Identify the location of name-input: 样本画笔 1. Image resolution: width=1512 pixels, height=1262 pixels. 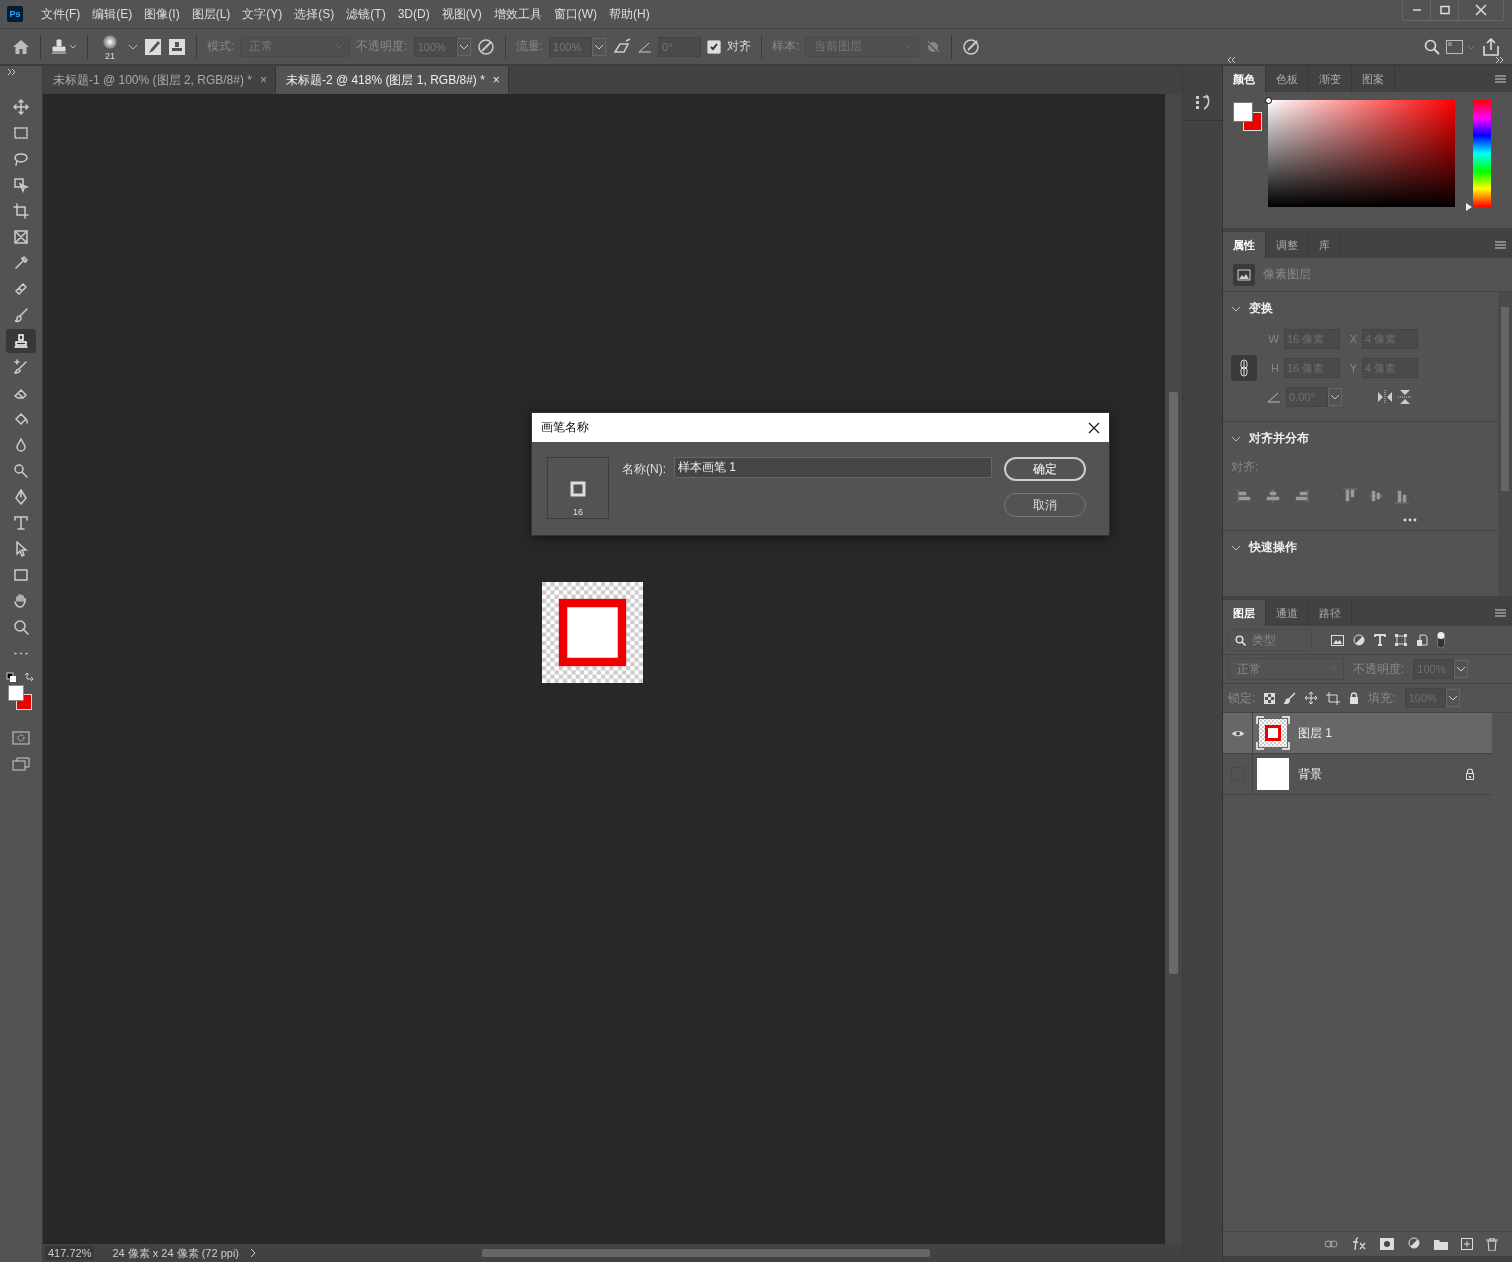
(833, 467).